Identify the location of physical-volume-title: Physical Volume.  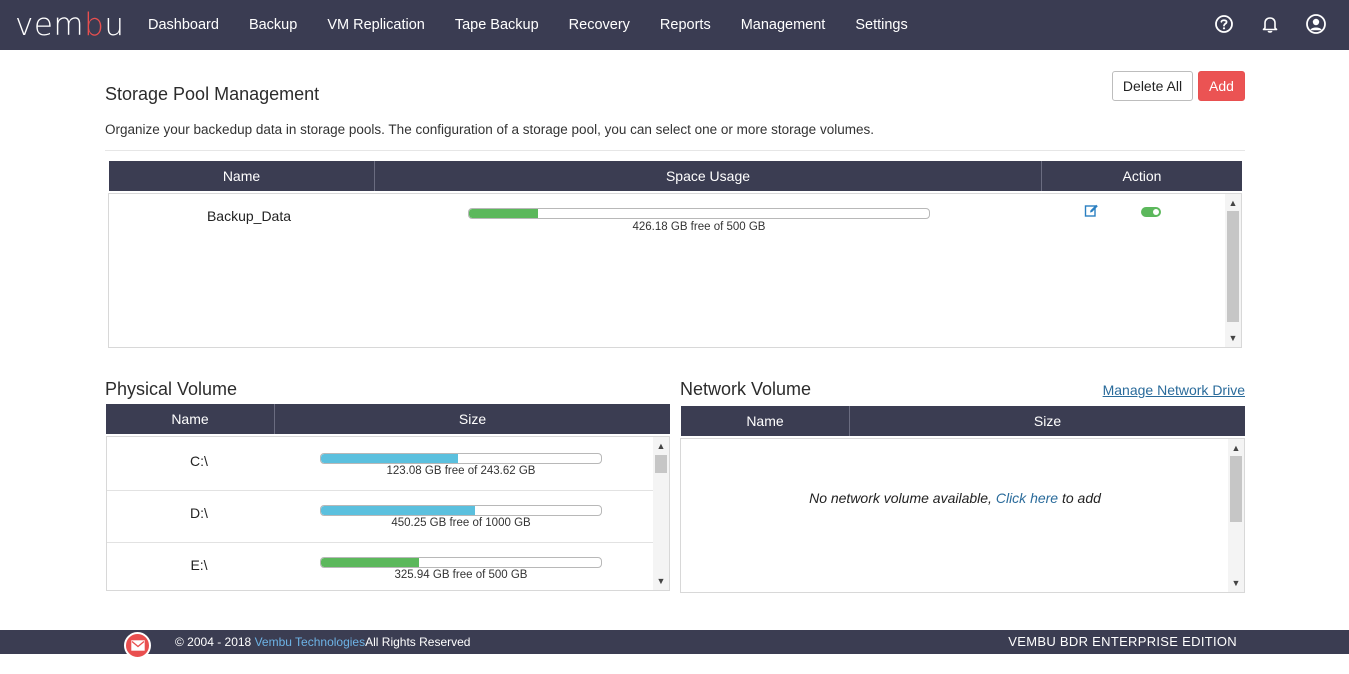
(171, 389).